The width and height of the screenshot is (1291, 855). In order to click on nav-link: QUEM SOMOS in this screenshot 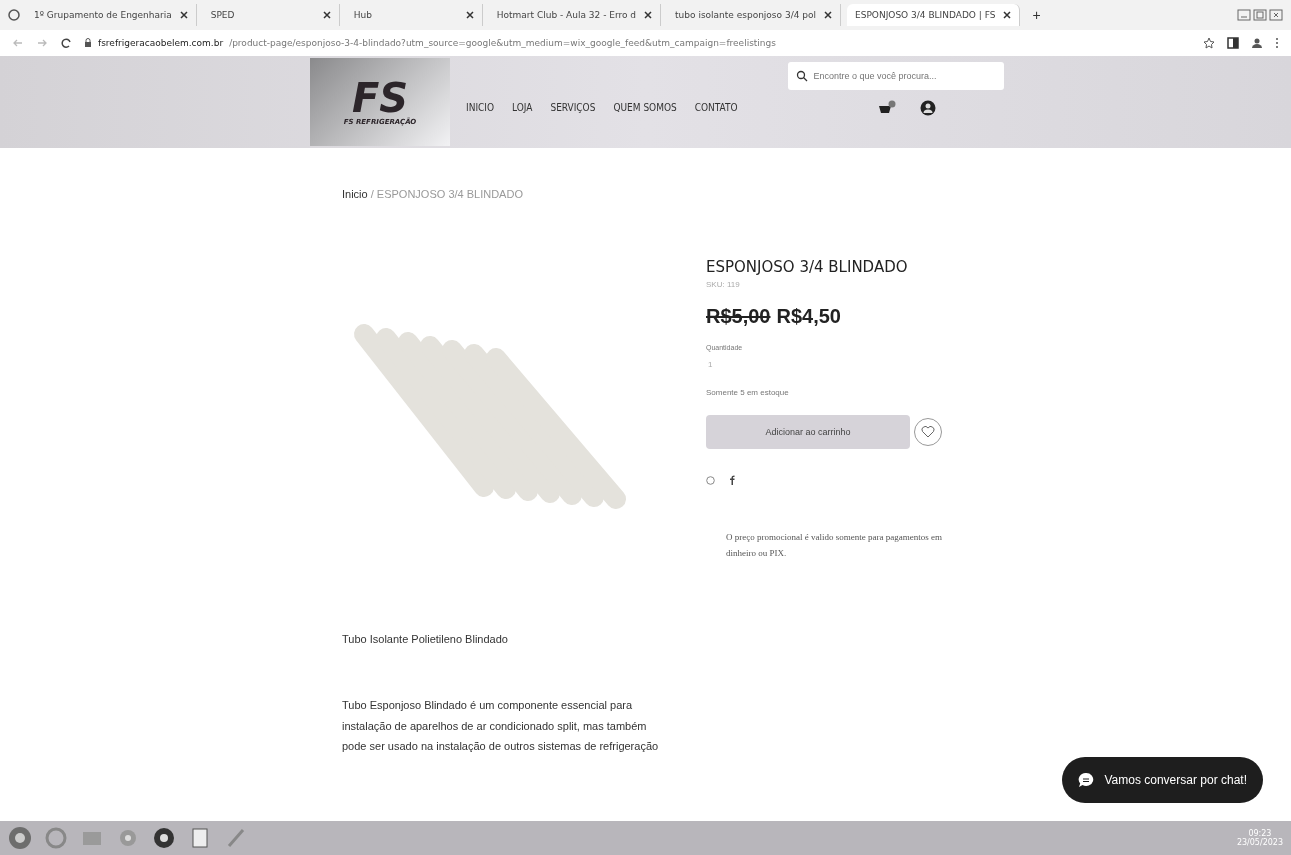, I will do `click(645, 107)`.